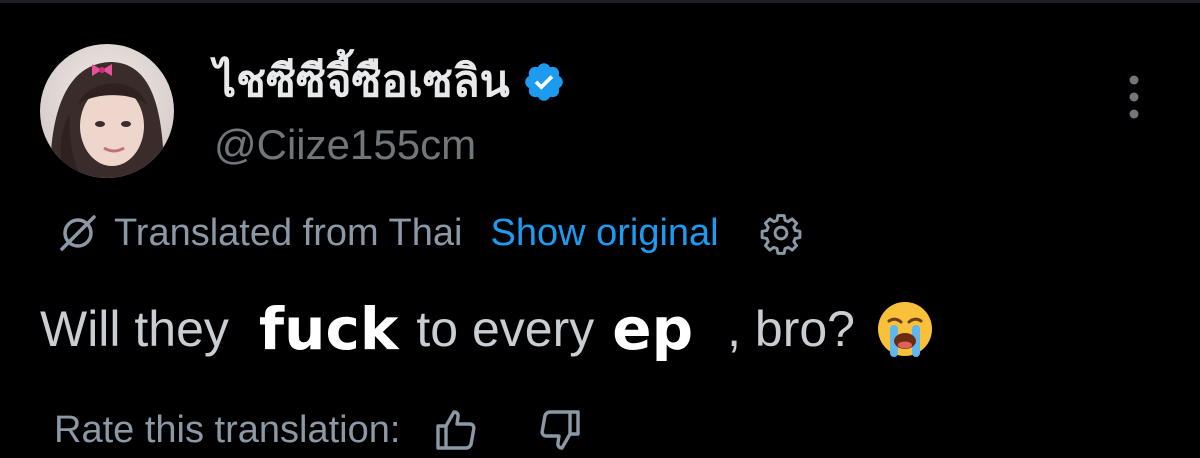 The height and width of the screenshot is (458, 1200). What do you see at coordinates (1134, 97) in the screenshot?
I see `vertical-ellipsis-icon` at bounding box center [1134, 97].